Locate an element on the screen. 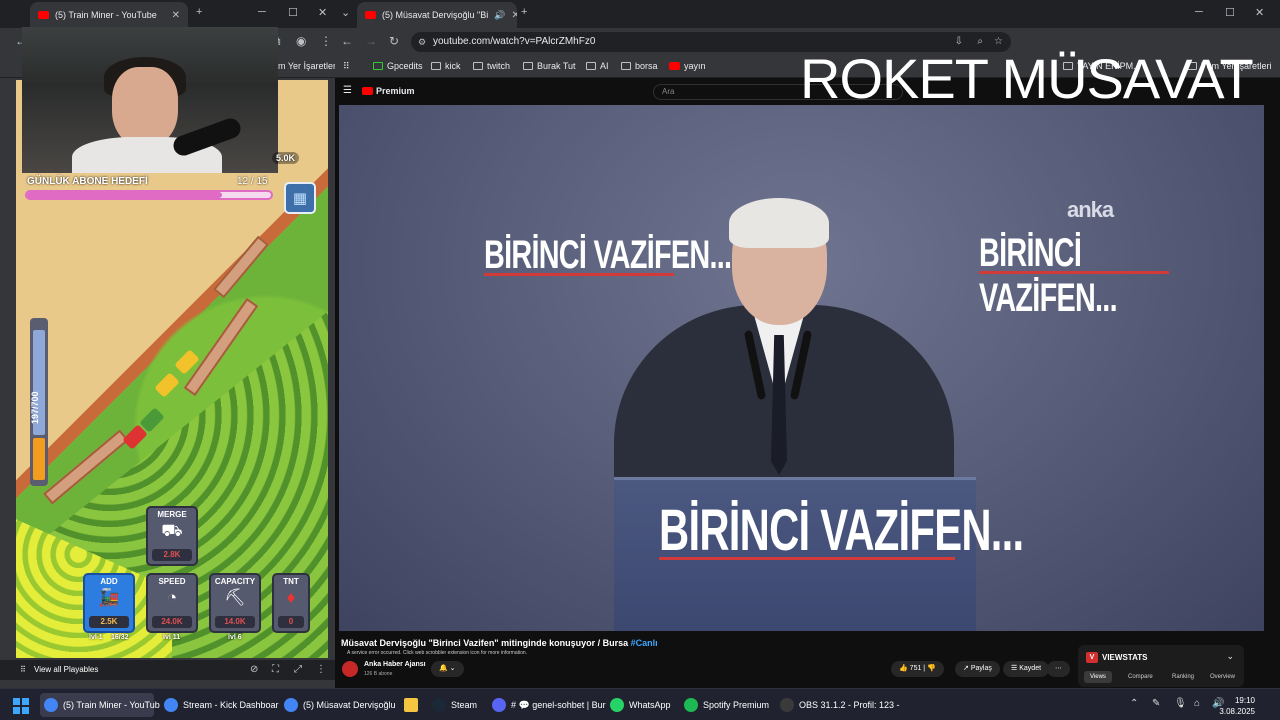 Image resolution: width=1280 pixels, height=720 pixels. hamburger-icon: ☰ is located at coordinates (347, 90).